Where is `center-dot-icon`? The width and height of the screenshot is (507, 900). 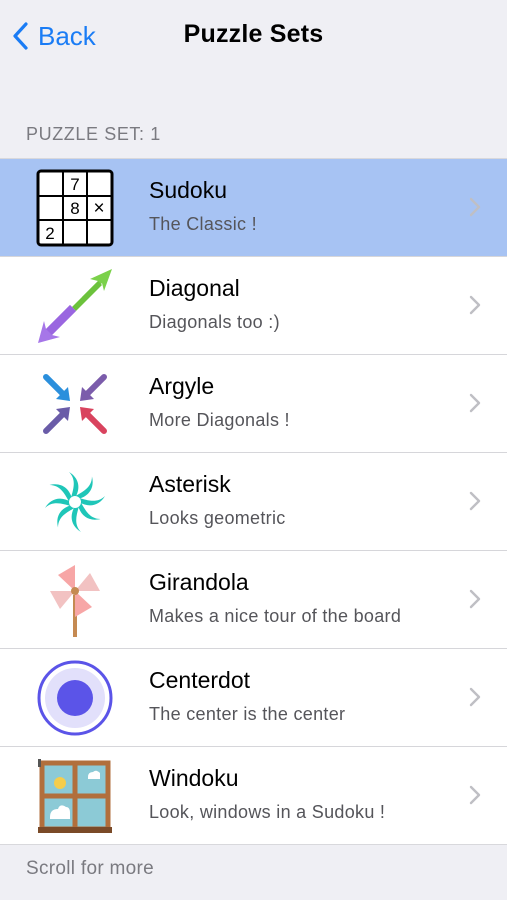
center-dot-icon is located at coordinates (75, 698).